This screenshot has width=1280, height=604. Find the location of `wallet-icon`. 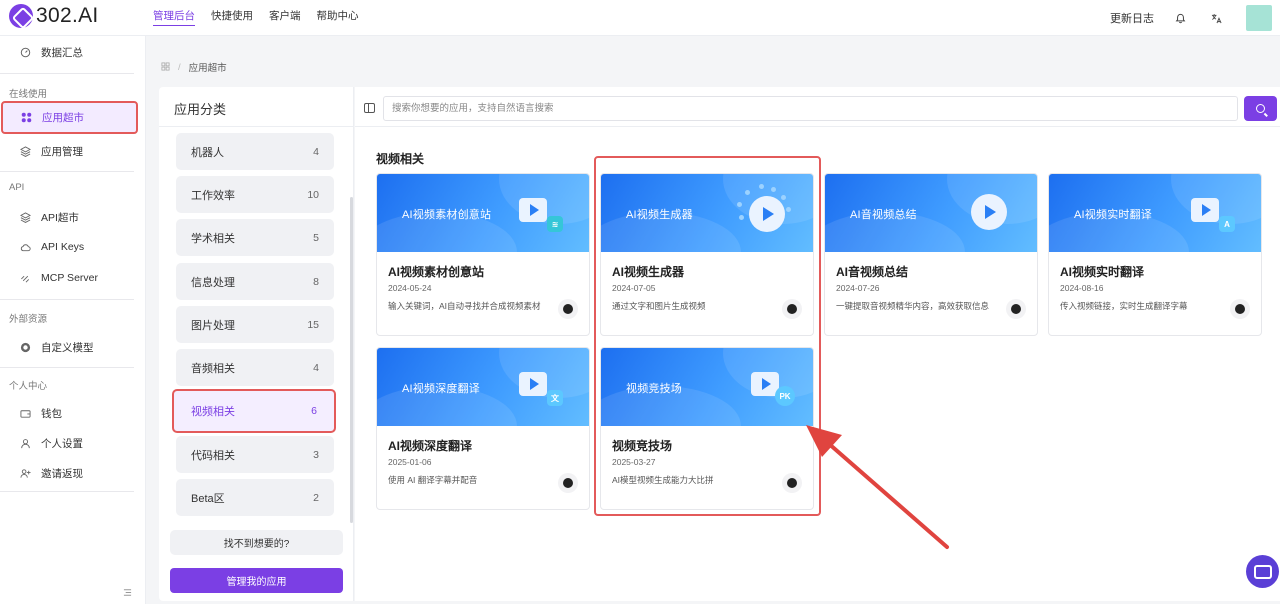

wallet-icon is located at coordinates (25, 413).